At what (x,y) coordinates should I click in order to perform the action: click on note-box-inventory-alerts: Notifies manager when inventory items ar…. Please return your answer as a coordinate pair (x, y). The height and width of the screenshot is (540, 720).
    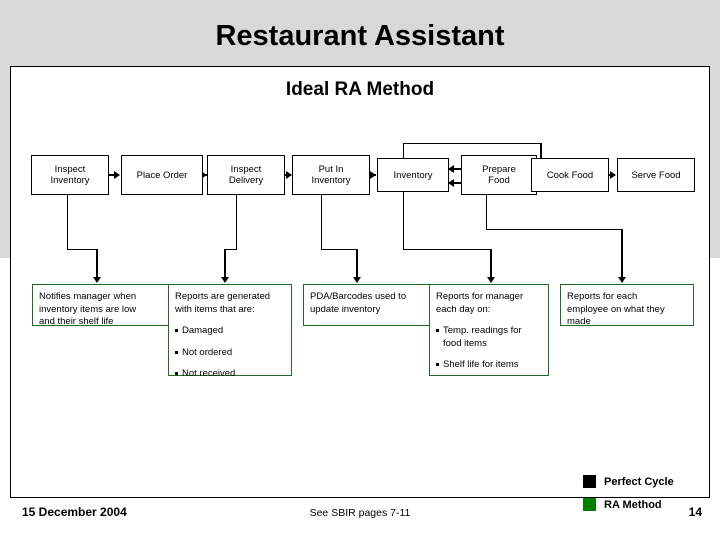
    Looking at the image, I should click on (104, 305).